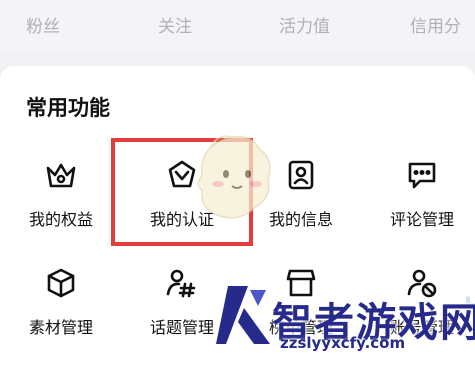 This screenshot has height=366, width=475. I want to click on stat-vitality: 活力值, so click(304, 24).